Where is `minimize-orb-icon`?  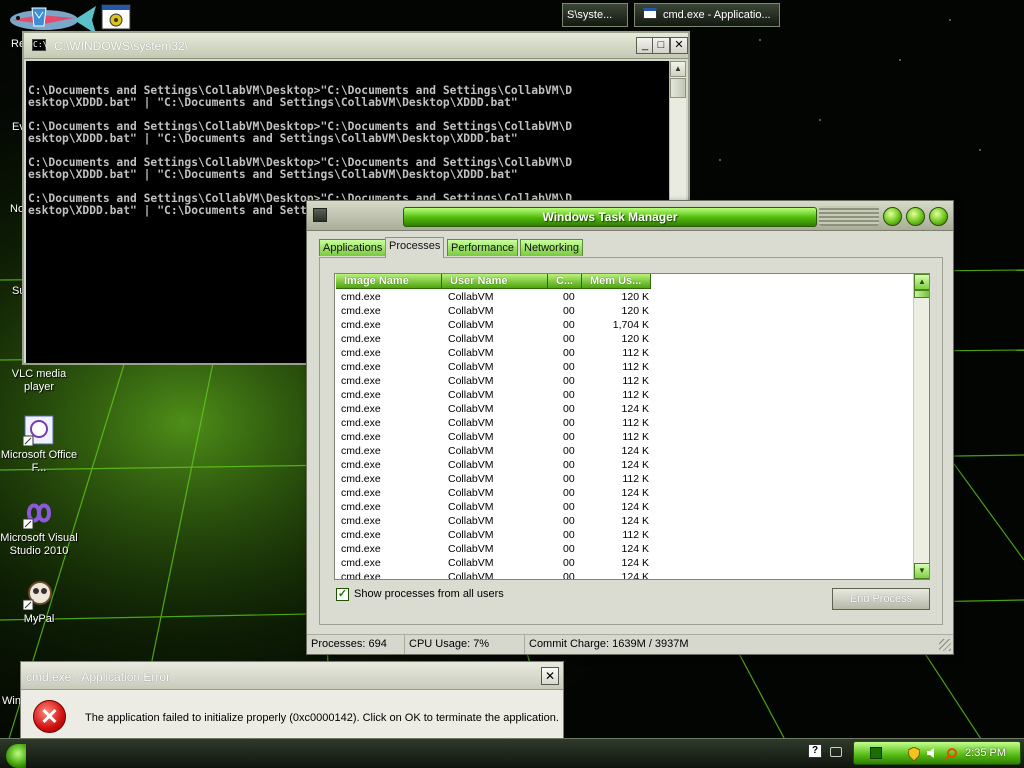 minimize-orb-icon is located at coordinates (892, 216).